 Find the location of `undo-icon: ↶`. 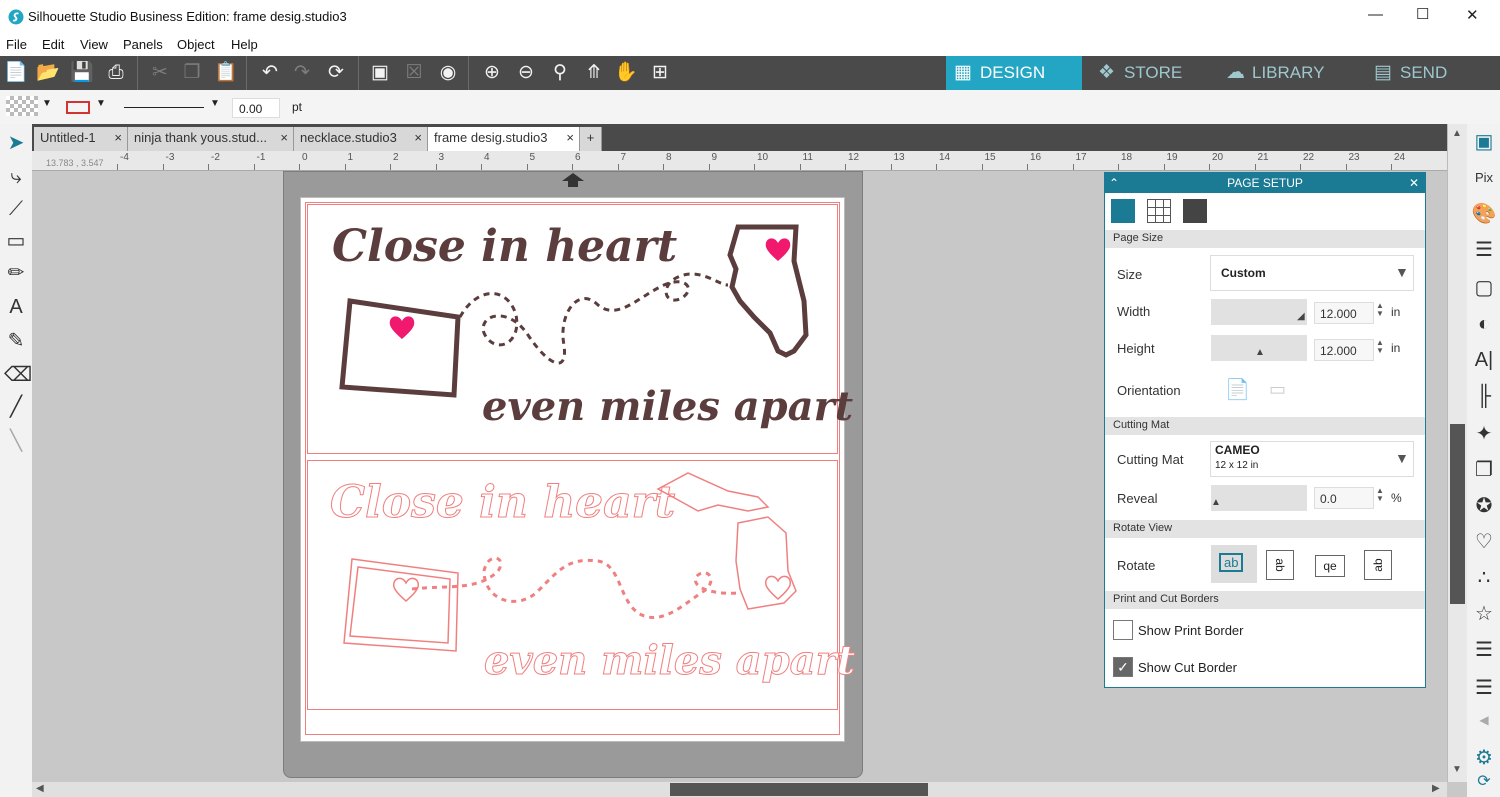

undo-icon: ↶ is located at coordinates (270, 73).